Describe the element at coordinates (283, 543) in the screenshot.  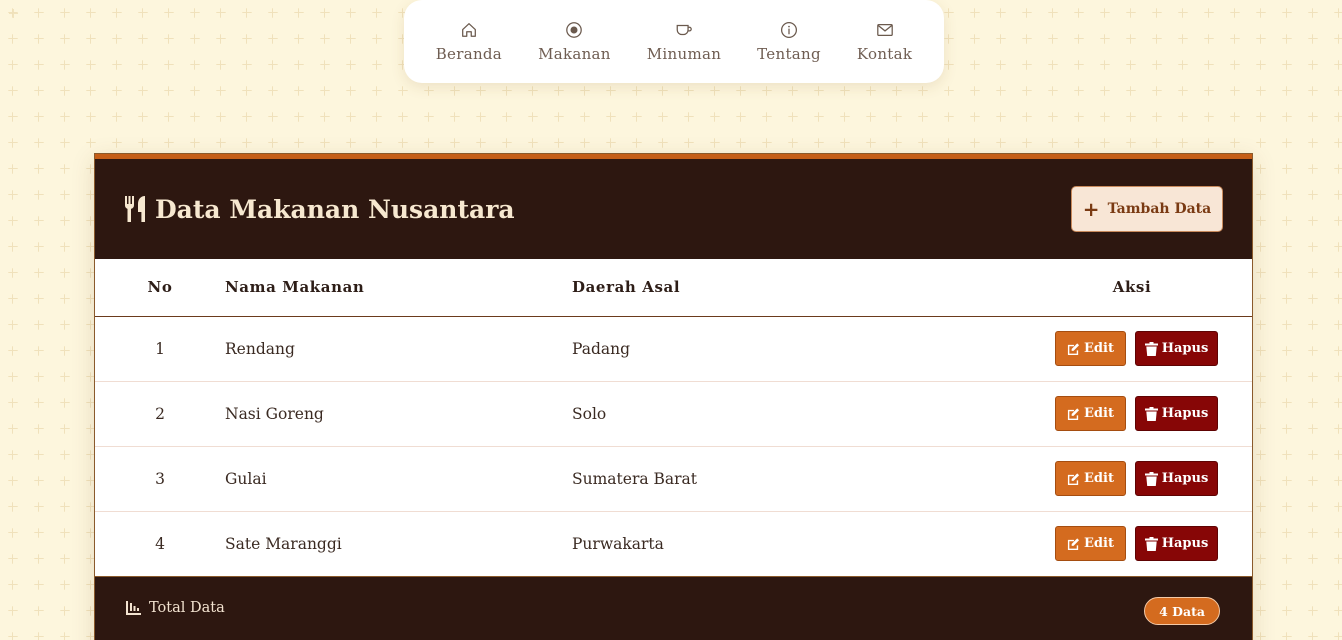
I see `cell-name: Sate Maranggi` at that location.